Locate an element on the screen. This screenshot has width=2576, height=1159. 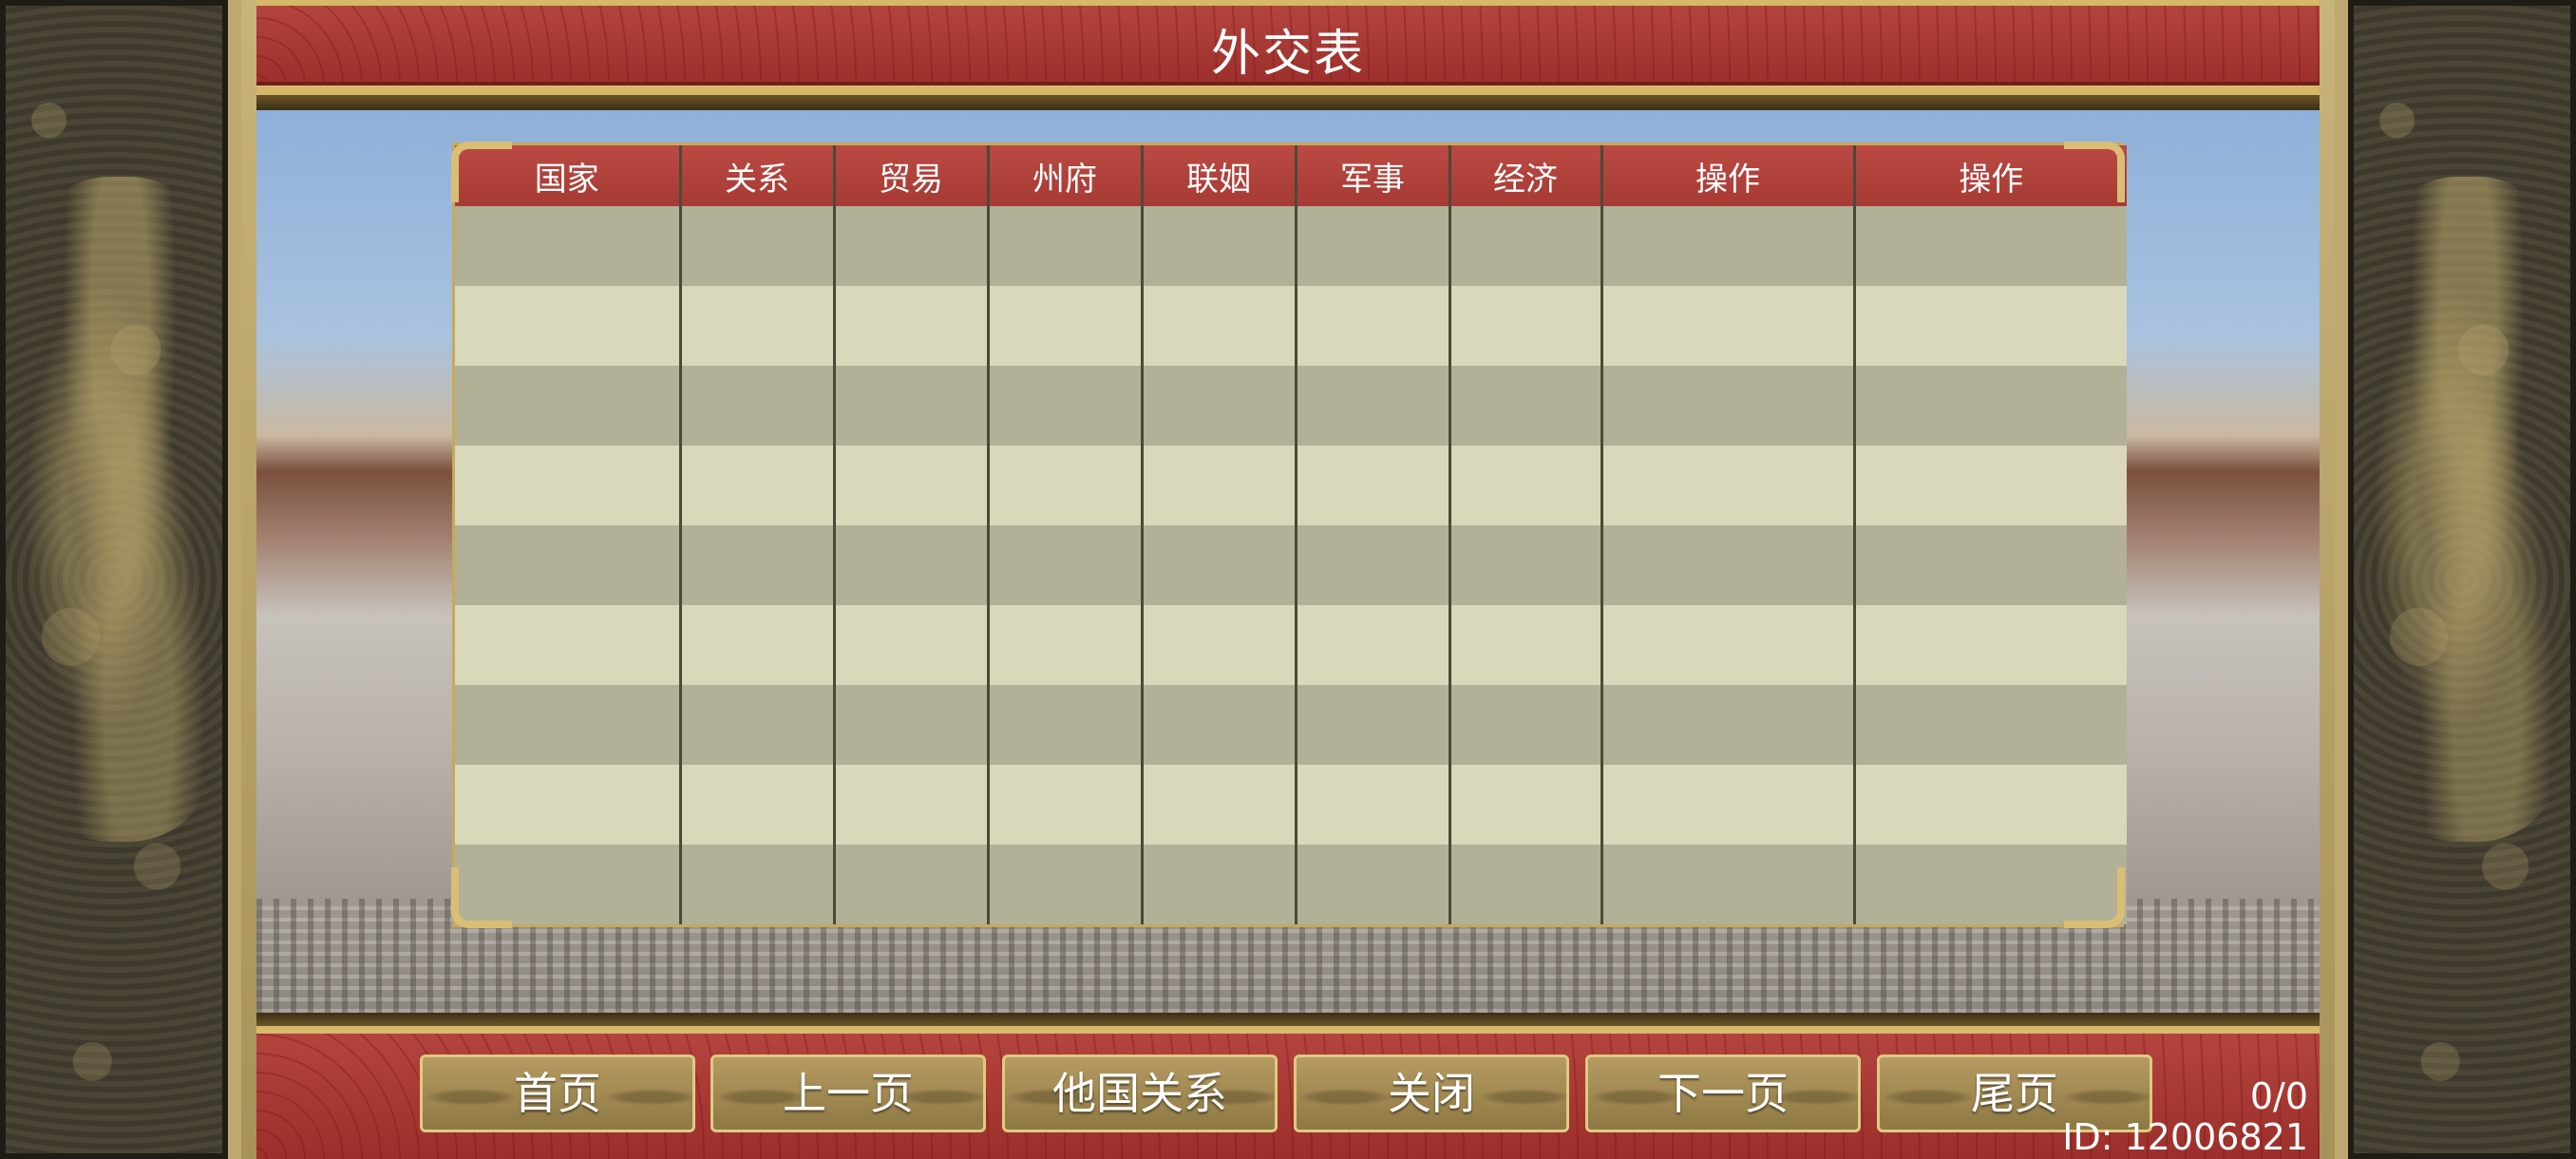
first-page-button: 首页 is located at coordinates (557, 1093).